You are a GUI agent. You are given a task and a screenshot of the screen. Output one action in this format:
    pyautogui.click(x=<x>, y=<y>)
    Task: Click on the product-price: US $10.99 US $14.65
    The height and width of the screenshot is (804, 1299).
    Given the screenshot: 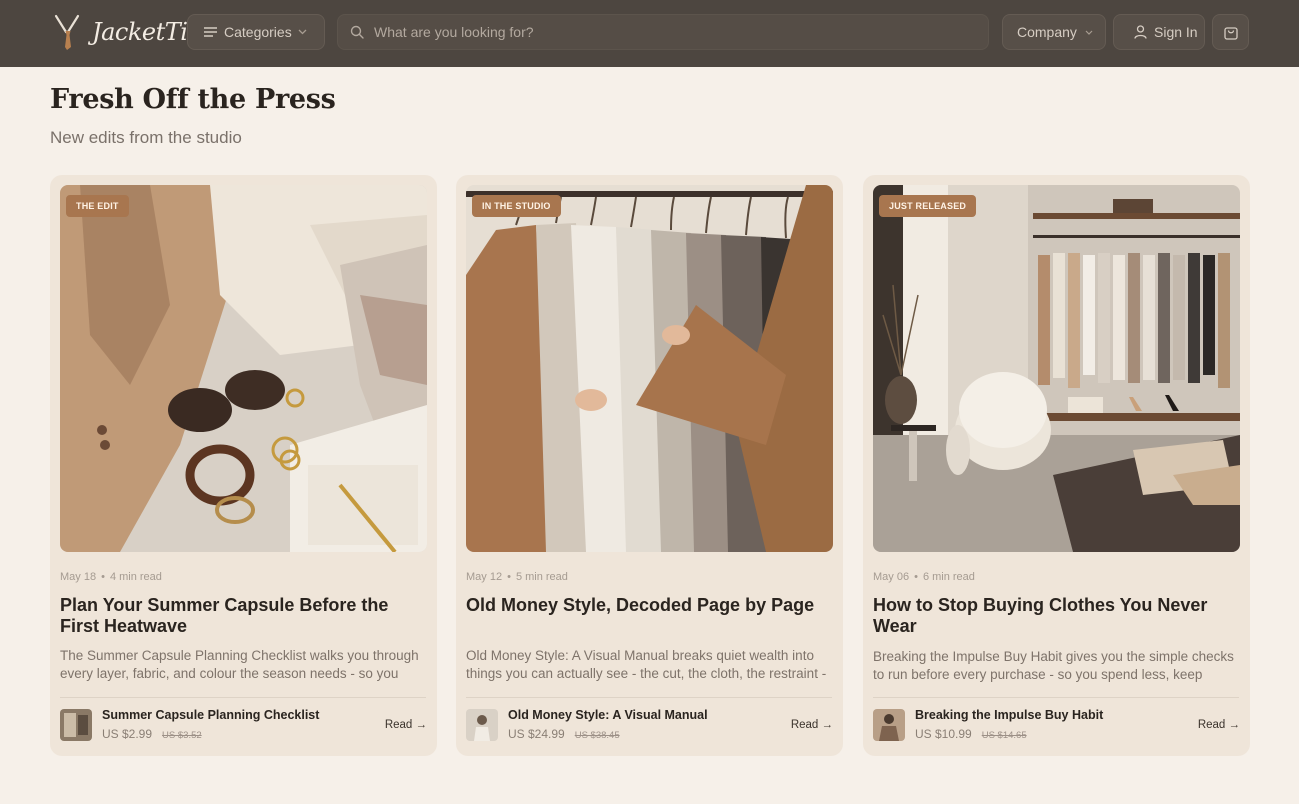 What is the action you would take?
    pyautogui.click(x=971, y=734)
    